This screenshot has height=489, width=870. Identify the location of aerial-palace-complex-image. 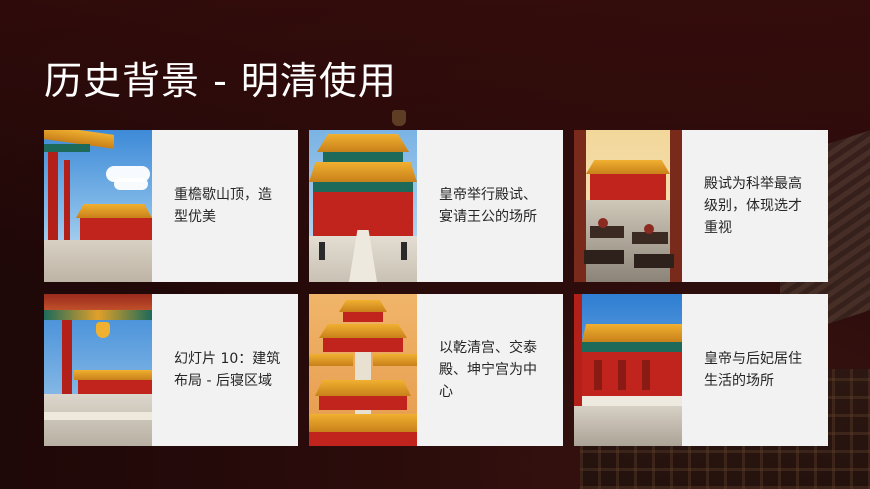
(363, 370).